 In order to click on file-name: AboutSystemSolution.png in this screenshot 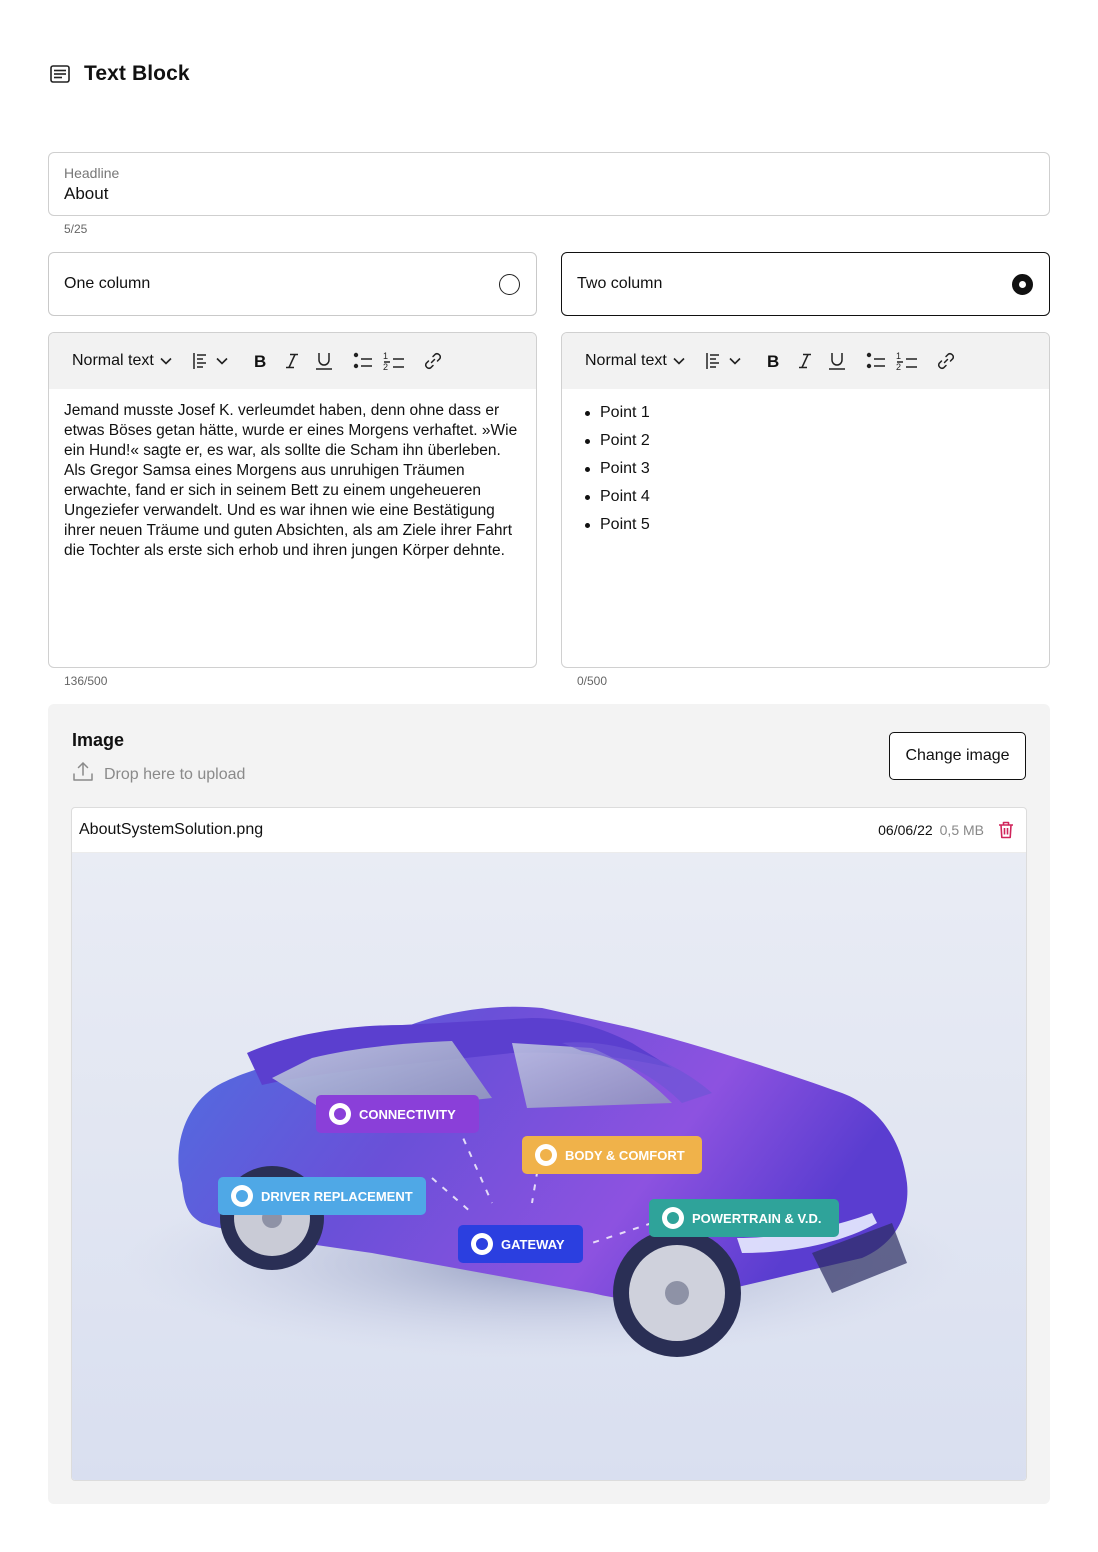, I will do `click(171, 829)`.